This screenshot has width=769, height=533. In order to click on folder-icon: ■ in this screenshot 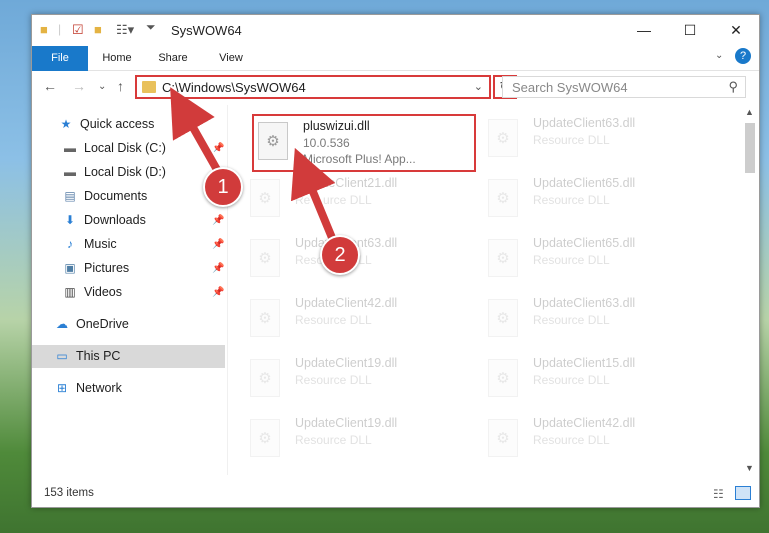, I will do `click(44, 29)`.